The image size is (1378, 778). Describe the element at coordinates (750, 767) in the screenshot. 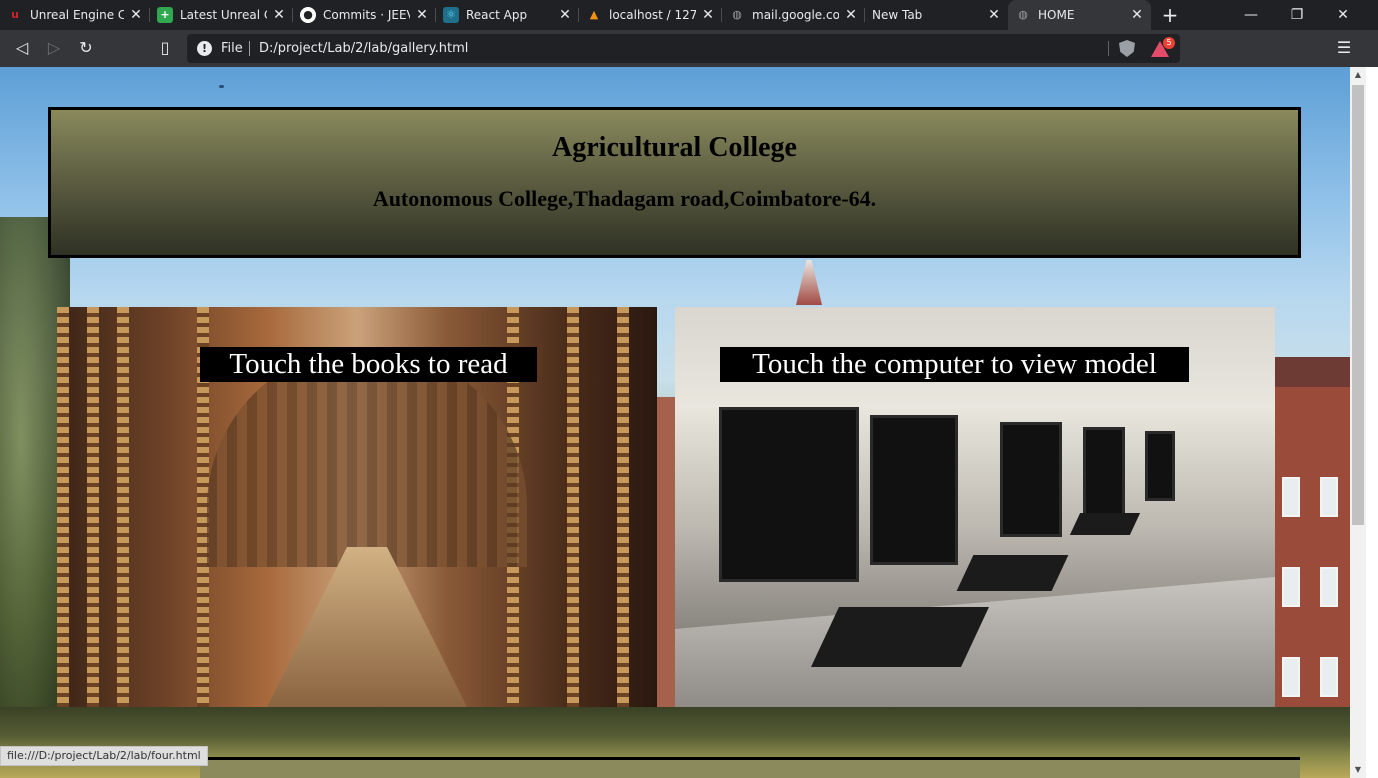

I see `footer-box` at that location.